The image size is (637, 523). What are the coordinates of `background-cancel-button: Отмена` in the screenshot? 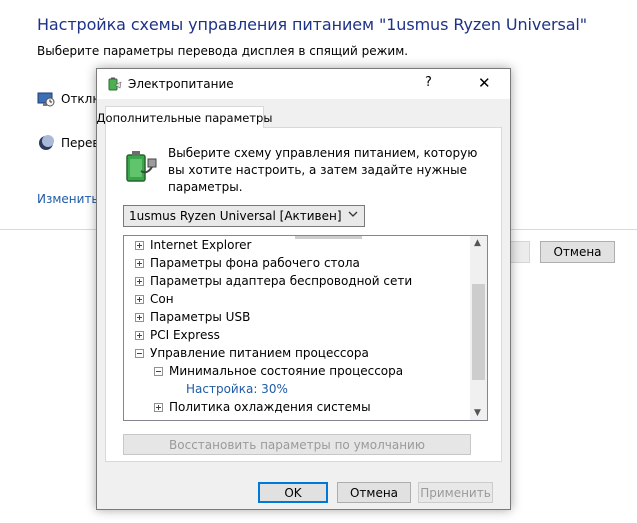 It's located at (577, 252).